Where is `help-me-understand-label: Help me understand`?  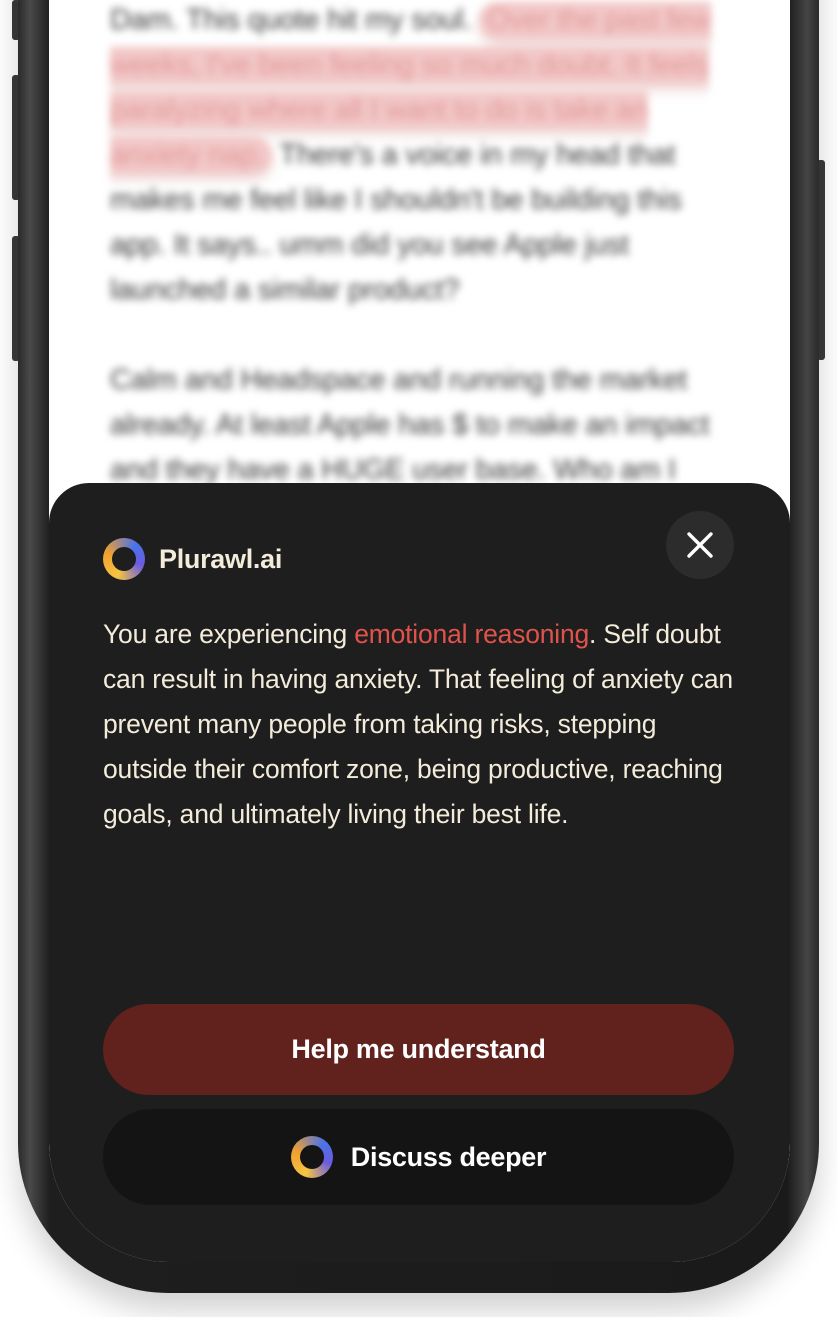 help-me-understand-label: Help me understand is located at coordinates (418, 1049).